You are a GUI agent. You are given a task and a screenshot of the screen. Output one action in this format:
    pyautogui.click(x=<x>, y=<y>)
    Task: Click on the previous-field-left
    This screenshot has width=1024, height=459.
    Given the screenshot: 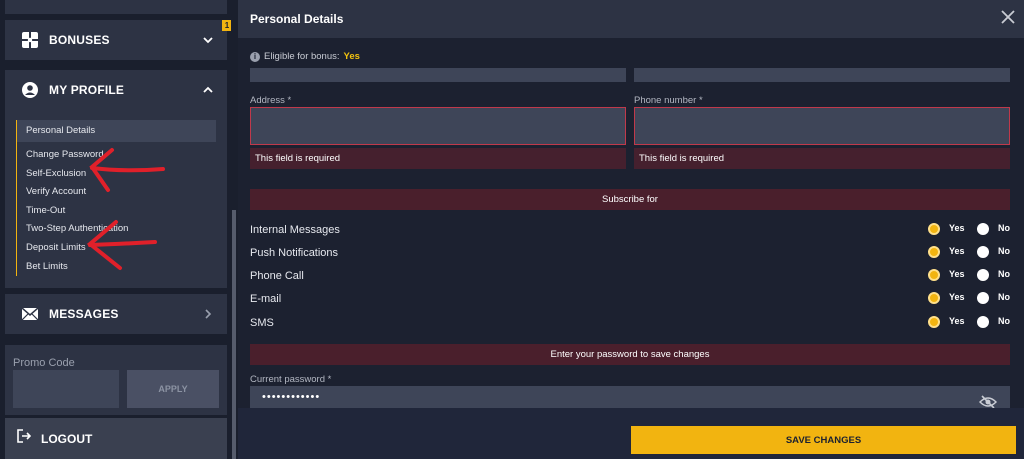 What is the action you would take?
    pyautogui.click(x=438, y=75)
    